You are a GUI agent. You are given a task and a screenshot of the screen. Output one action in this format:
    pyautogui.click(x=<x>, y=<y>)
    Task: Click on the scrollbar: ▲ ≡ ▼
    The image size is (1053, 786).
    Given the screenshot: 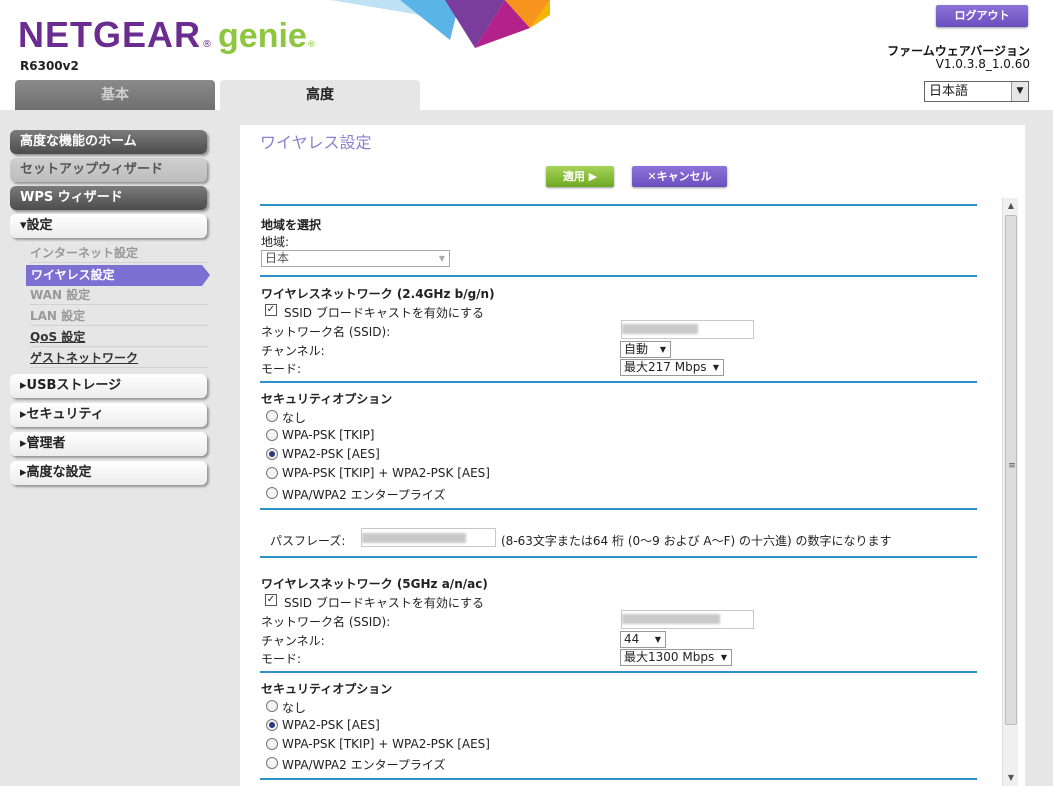 What is the action you would take?
    pyautogui.click(x=1010, y=492)
    